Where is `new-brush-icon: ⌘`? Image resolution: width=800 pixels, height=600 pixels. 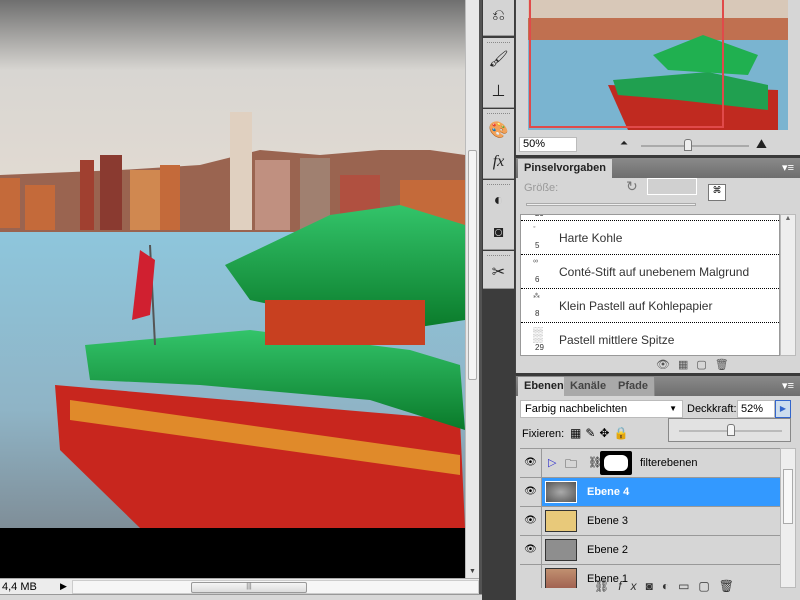 new-brush-icon: ⌘ is located at coordinates (717, 192).